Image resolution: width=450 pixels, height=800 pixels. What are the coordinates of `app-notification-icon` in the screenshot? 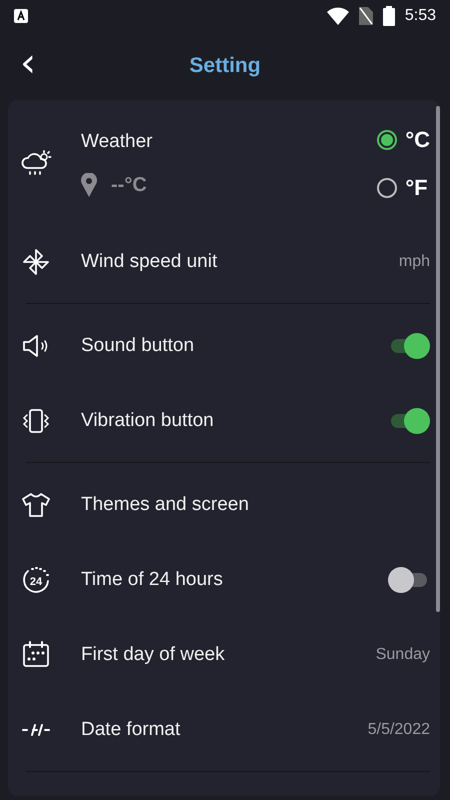 It's located at (21, 16).